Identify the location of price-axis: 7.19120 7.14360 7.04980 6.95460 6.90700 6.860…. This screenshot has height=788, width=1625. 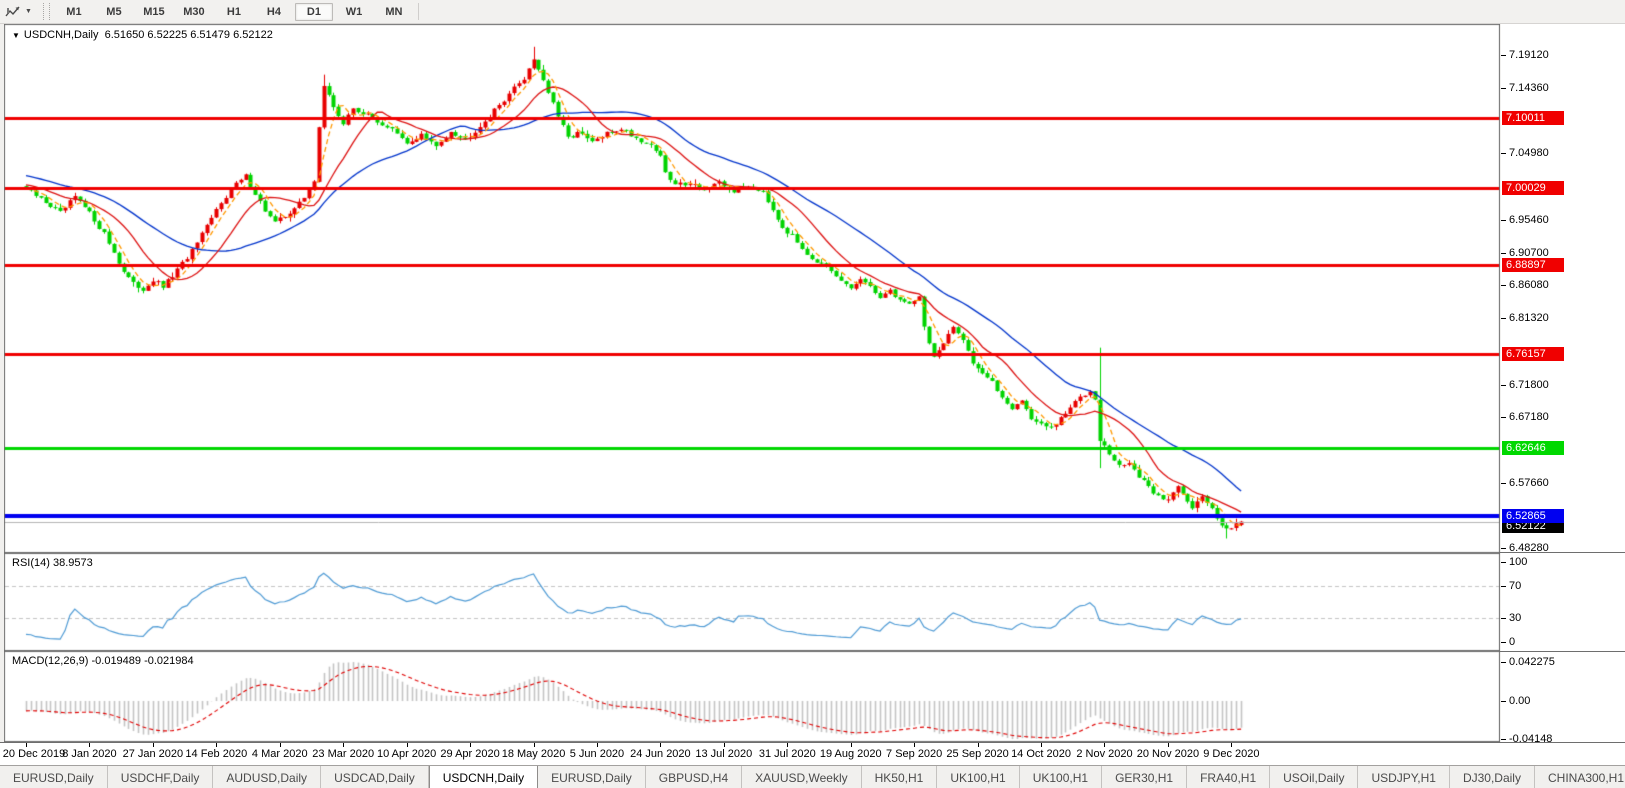
(1563, 384).